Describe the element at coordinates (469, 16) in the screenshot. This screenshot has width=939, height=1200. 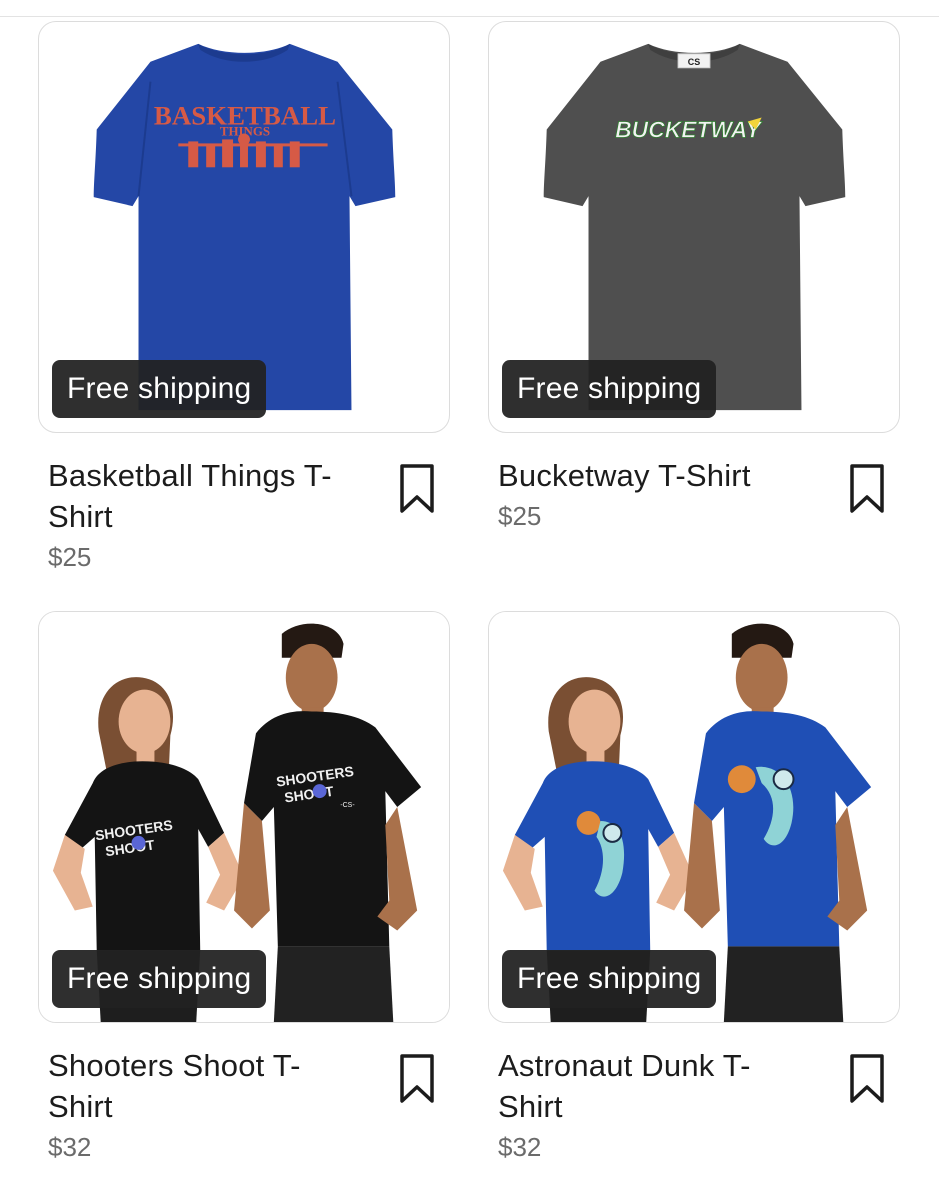
I see `top-divider` at that location.